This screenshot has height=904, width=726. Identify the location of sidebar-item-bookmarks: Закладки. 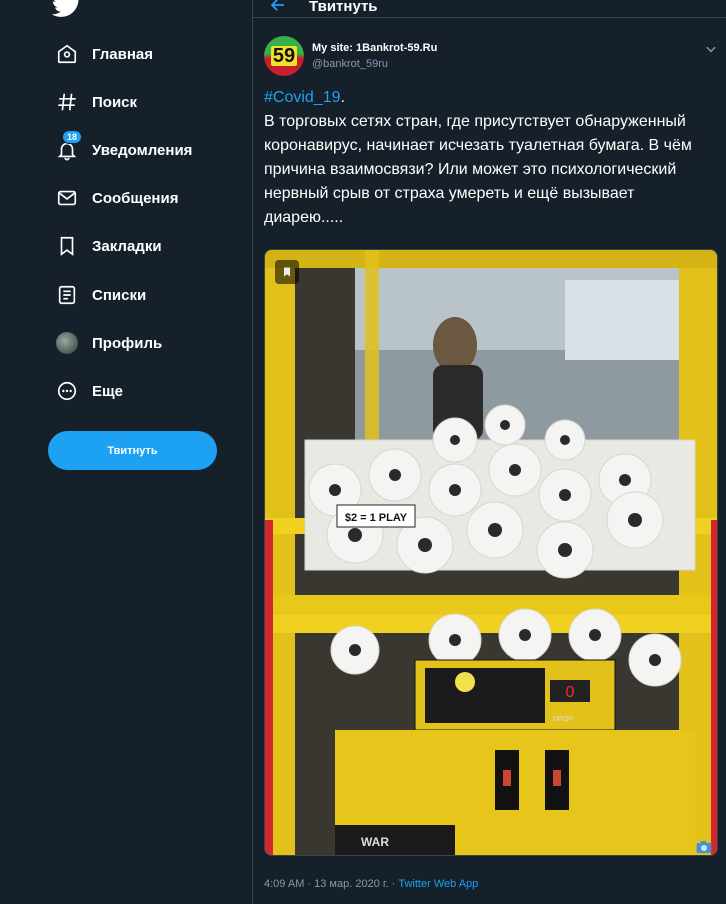
(105, 246).